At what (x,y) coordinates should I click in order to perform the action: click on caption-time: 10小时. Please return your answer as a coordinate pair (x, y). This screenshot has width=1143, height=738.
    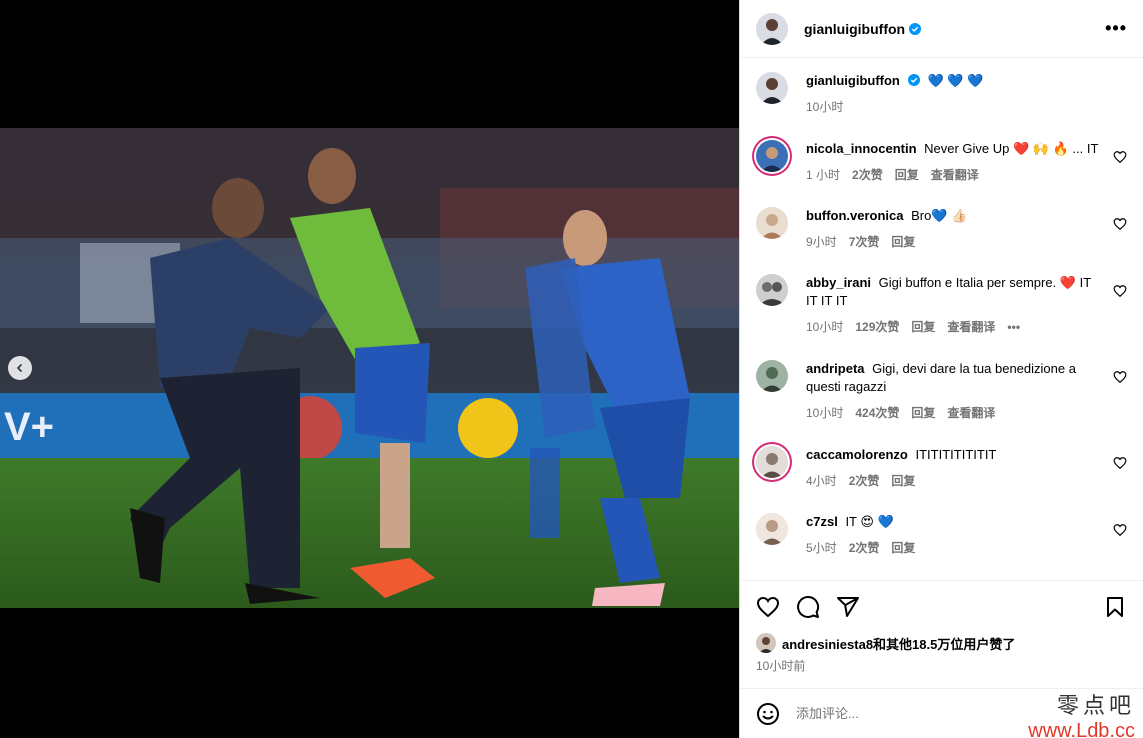
    Looking at the image, I should click on (825, 107).